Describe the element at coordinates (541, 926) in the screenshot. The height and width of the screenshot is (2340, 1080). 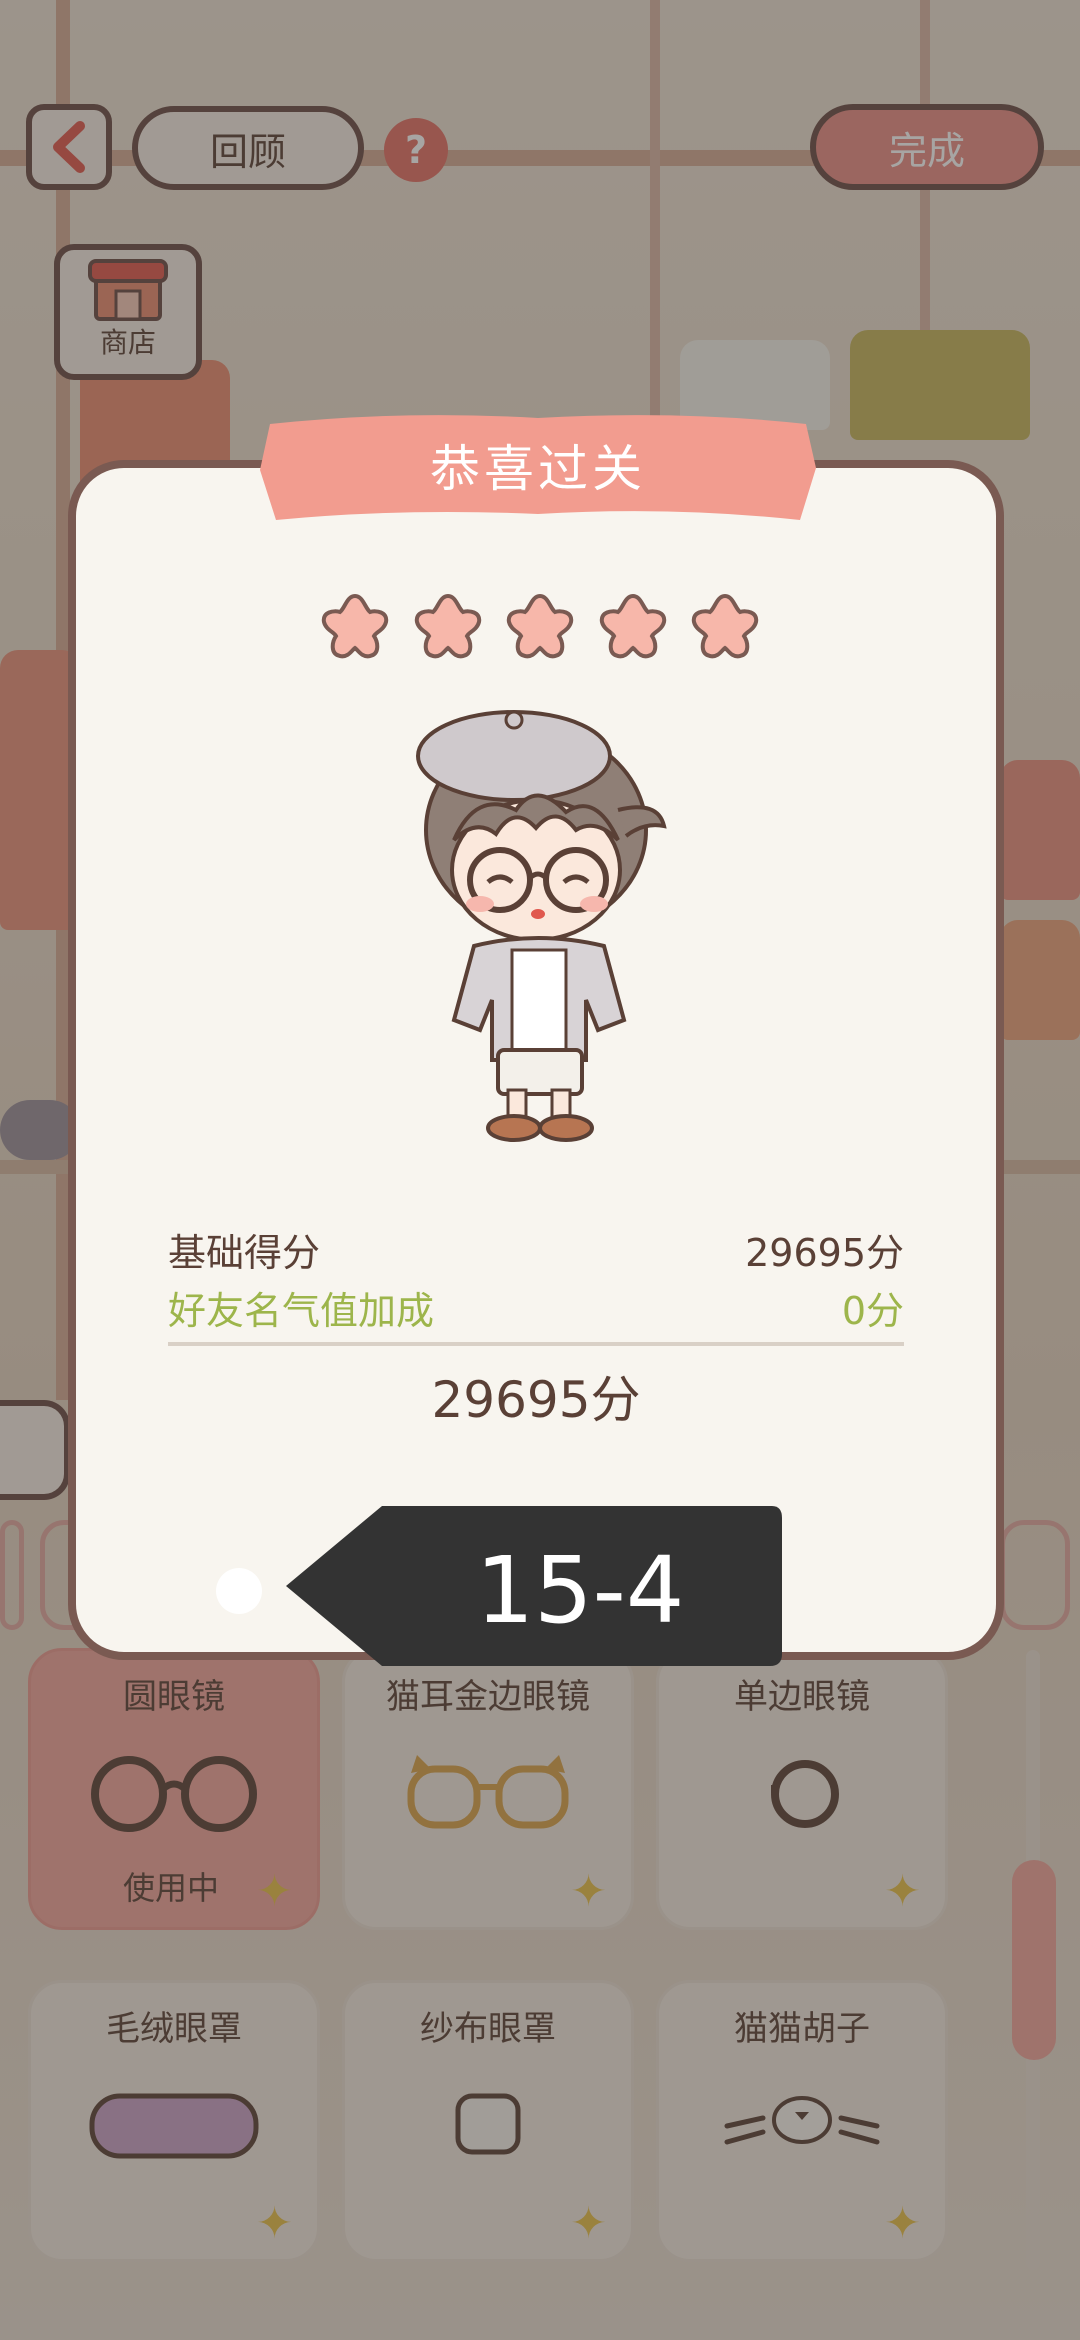
I see `dressed-character-avatar` at that location.